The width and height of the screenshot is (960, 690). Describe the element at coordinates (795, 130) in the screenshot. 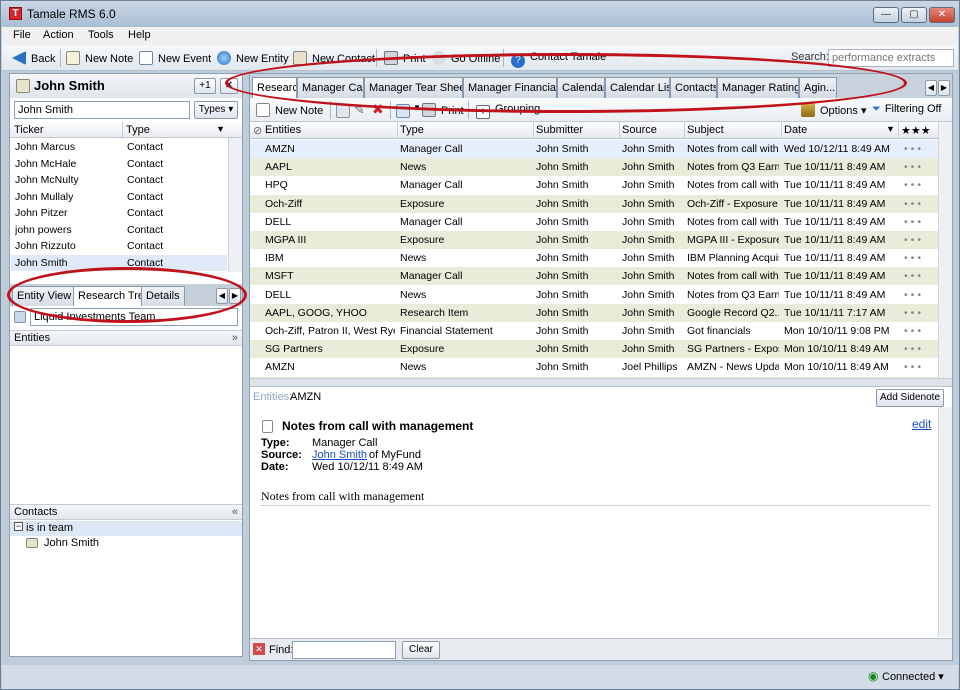

I see `date-column-header: Date` at that location.